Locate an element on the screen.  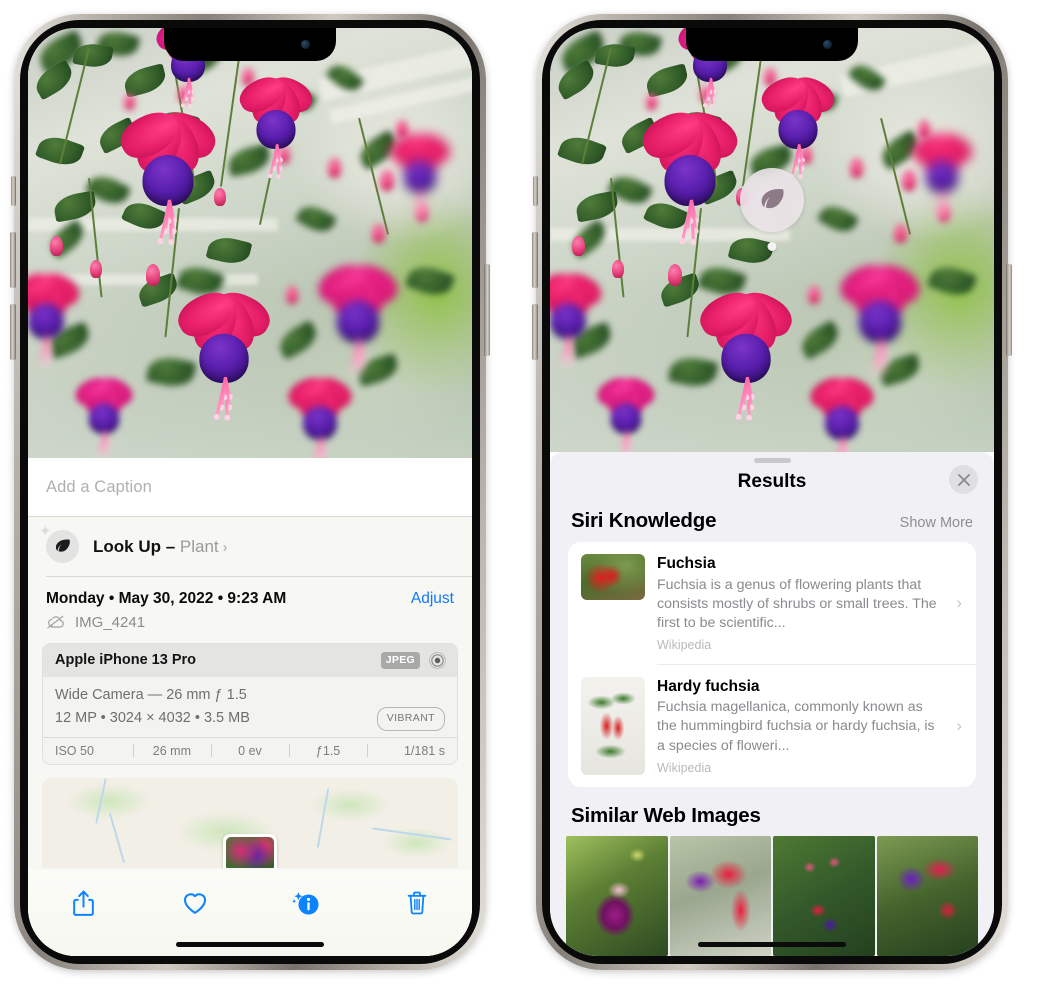
exif-stat: 26 mm is located at coordinates (171, 750).